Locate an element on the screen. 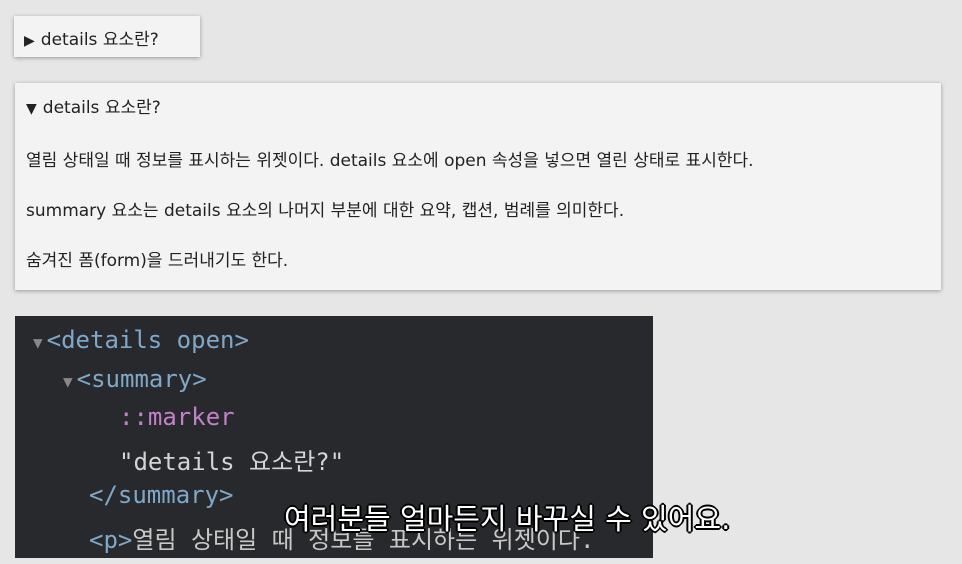 The image size is (962, 564). dom-node-details: ▼ <details open> is located at coordinates (141, 340).